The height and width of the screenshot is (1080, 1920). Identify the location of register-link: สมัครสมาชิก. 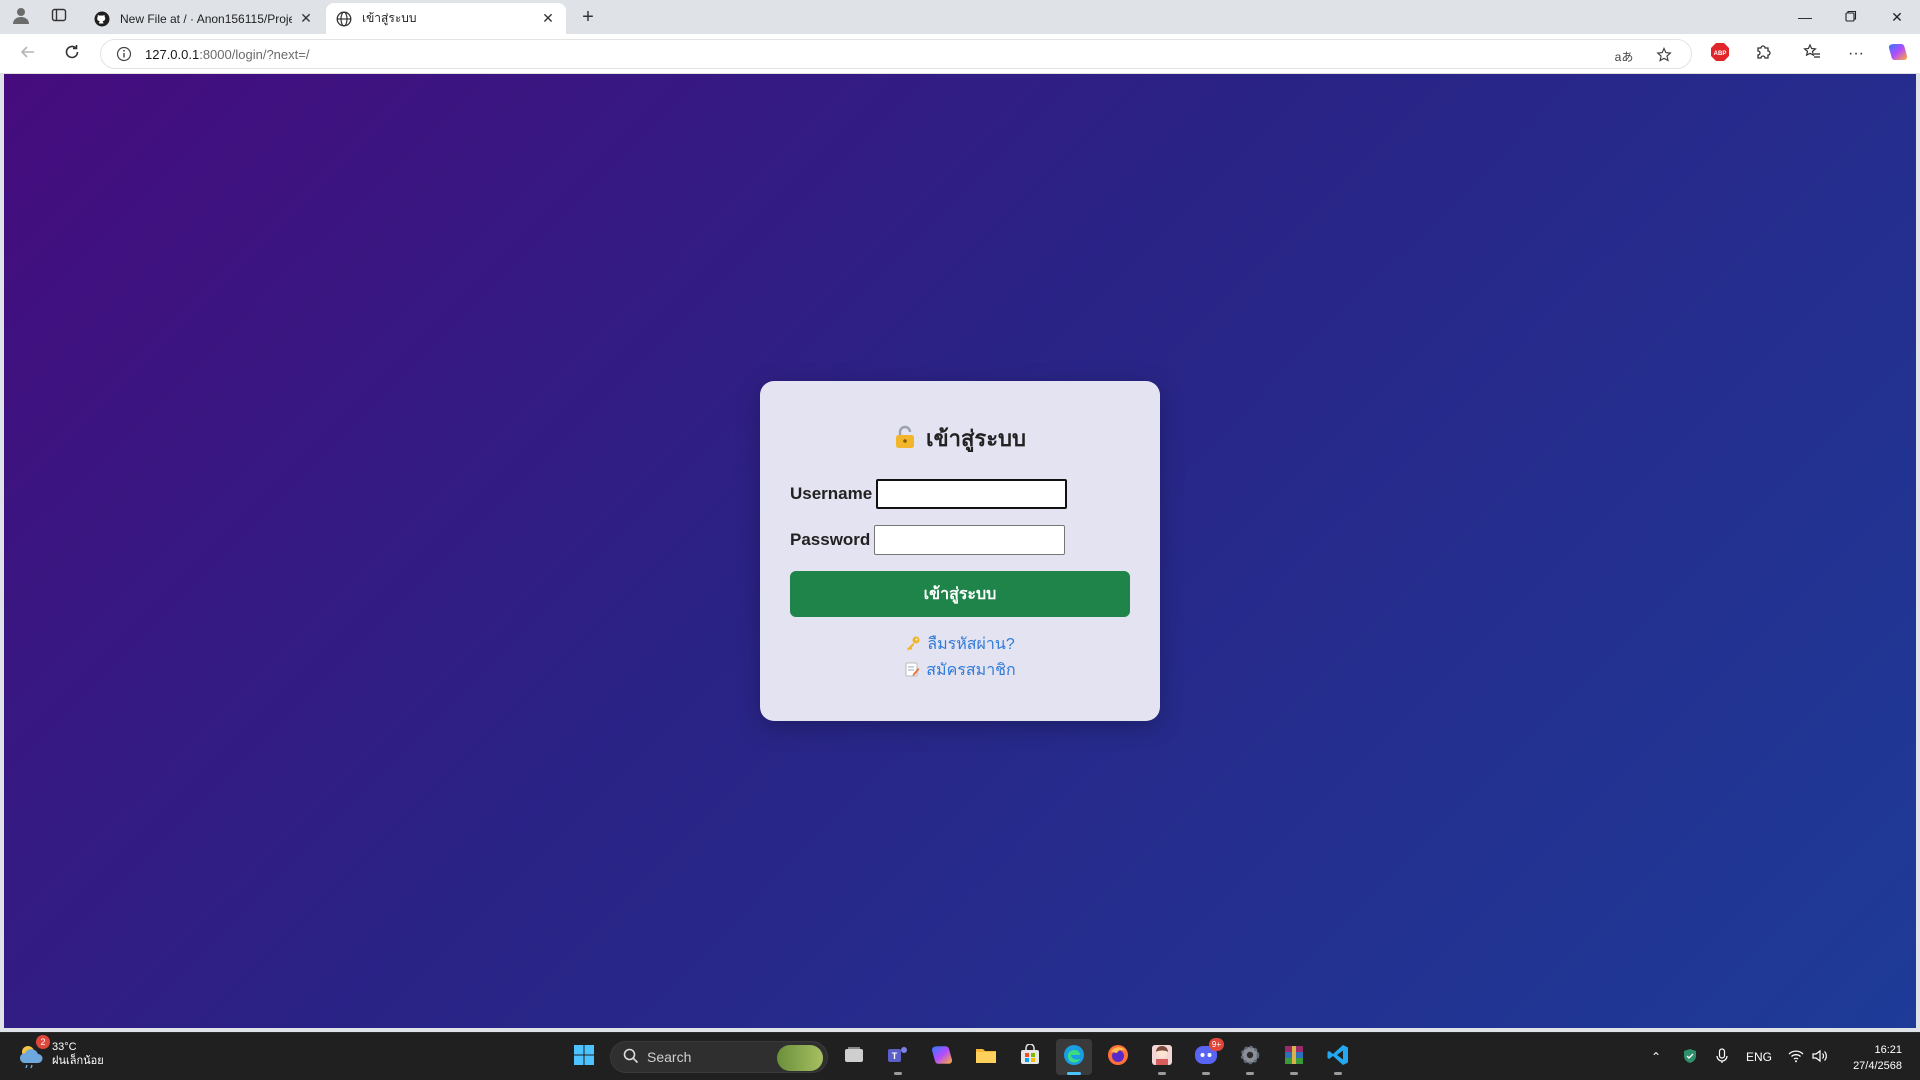
(960, 672).